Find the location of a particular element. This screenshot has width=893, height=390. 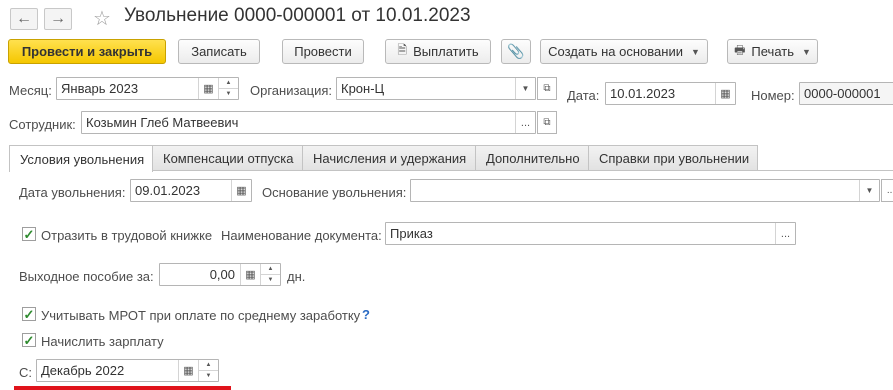

forward-button: → is located at coordinates (58, 19).